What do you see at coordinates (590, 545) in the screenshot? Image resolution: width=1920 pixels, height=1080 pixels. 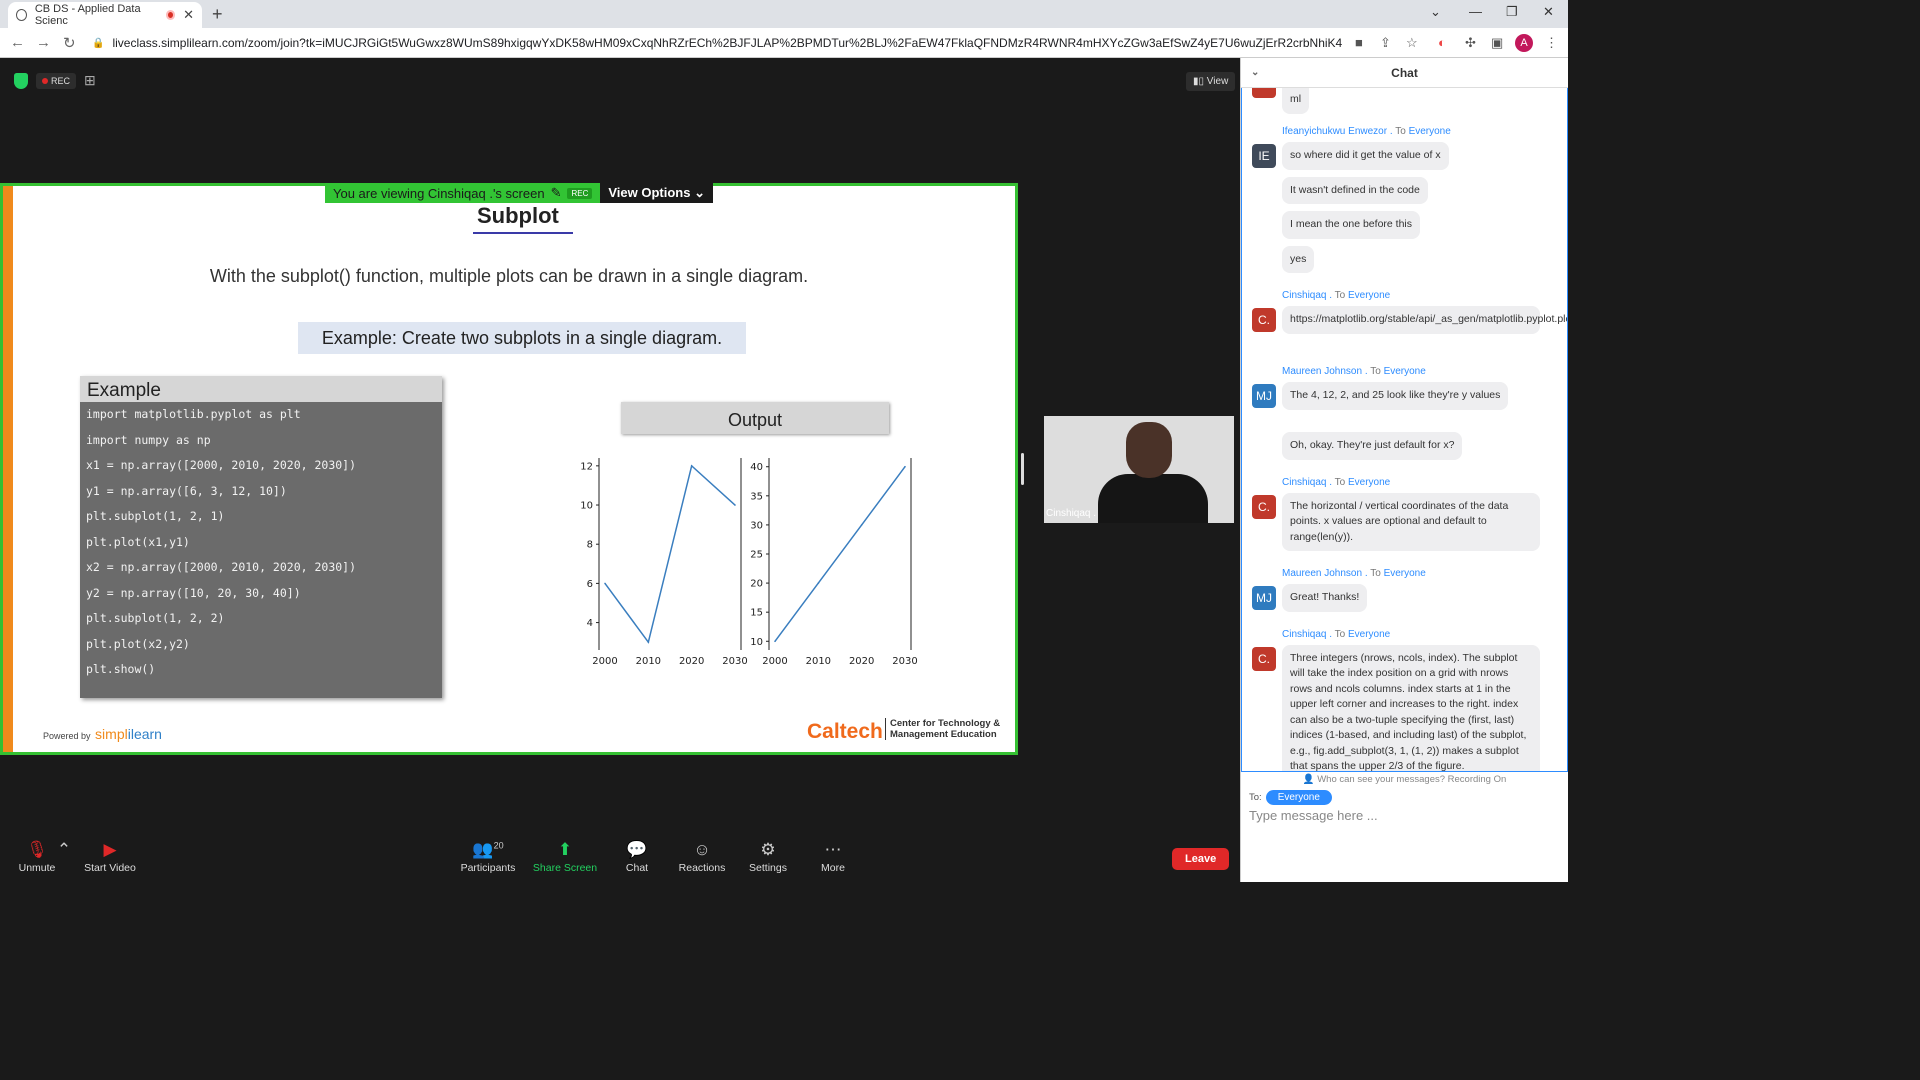 I see `y-tick-label: 8` at bounding box center [590, 545].